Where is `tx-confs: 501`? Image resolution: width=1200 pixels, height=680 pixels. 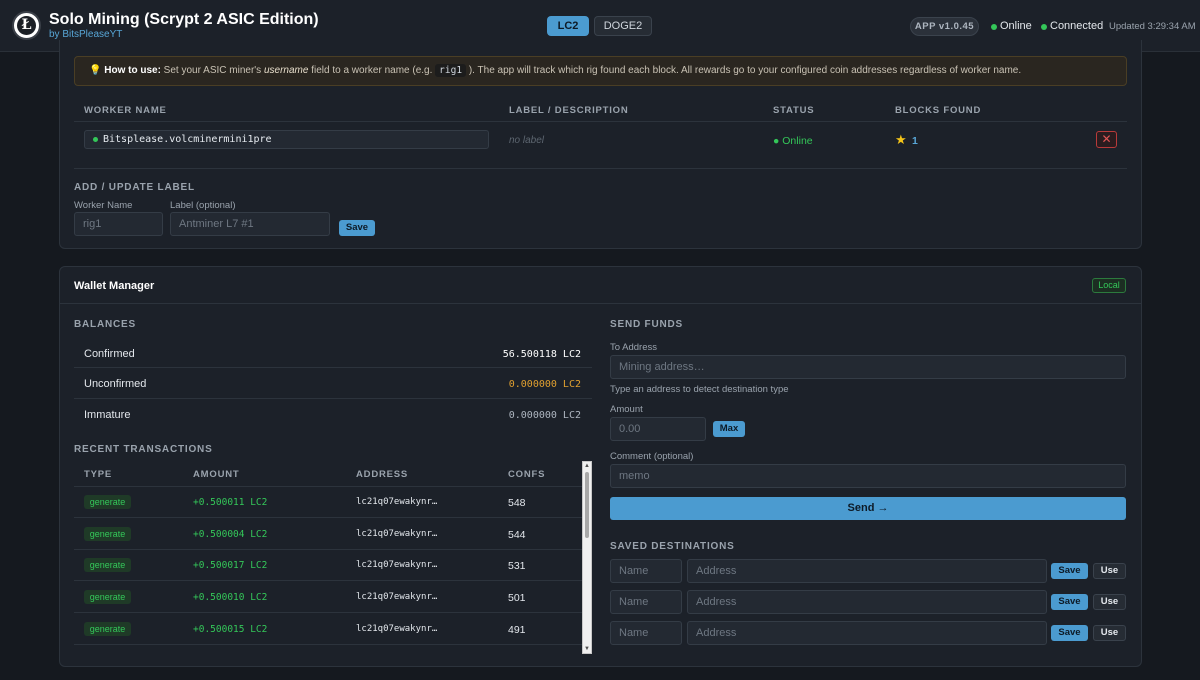
tx-confs: 501 is located at coordinates (517, 598).